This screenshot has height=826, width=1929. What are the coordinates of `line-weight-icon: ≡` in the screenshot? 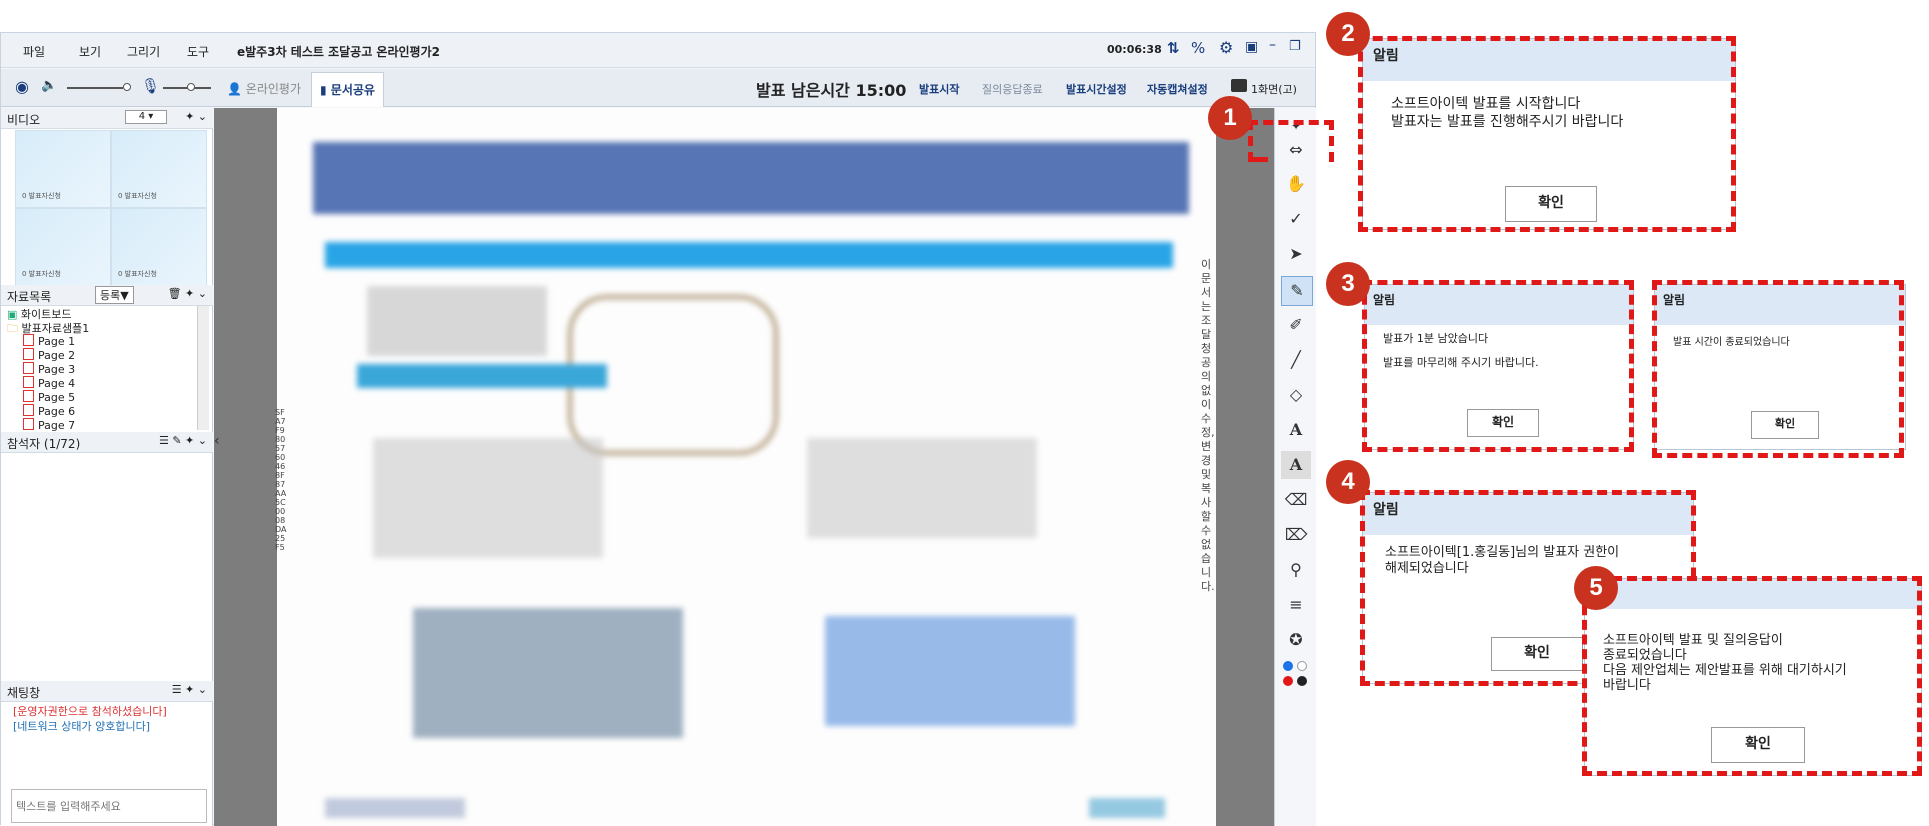 It's located at (1296, 605).